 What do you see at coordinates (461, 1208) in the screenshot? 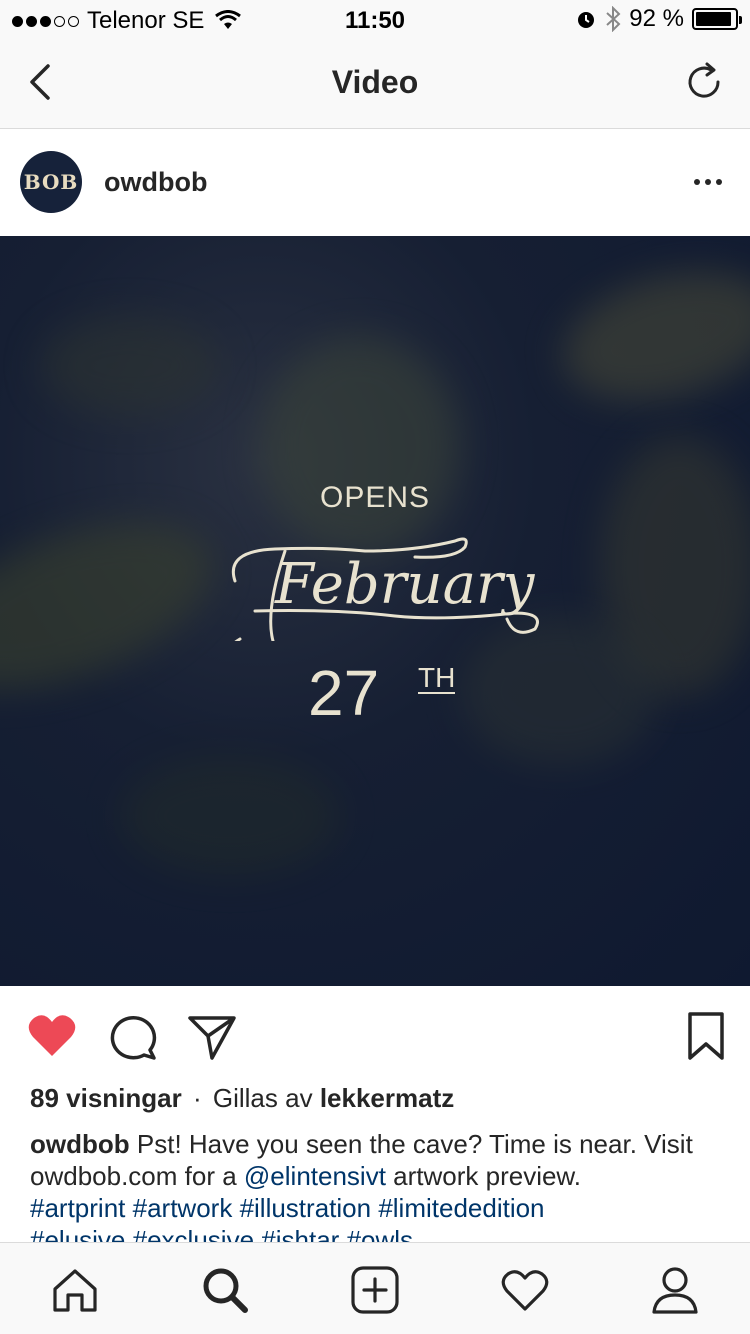
I see `hashtag: #limitededition` at bounding box center [461, 1208].